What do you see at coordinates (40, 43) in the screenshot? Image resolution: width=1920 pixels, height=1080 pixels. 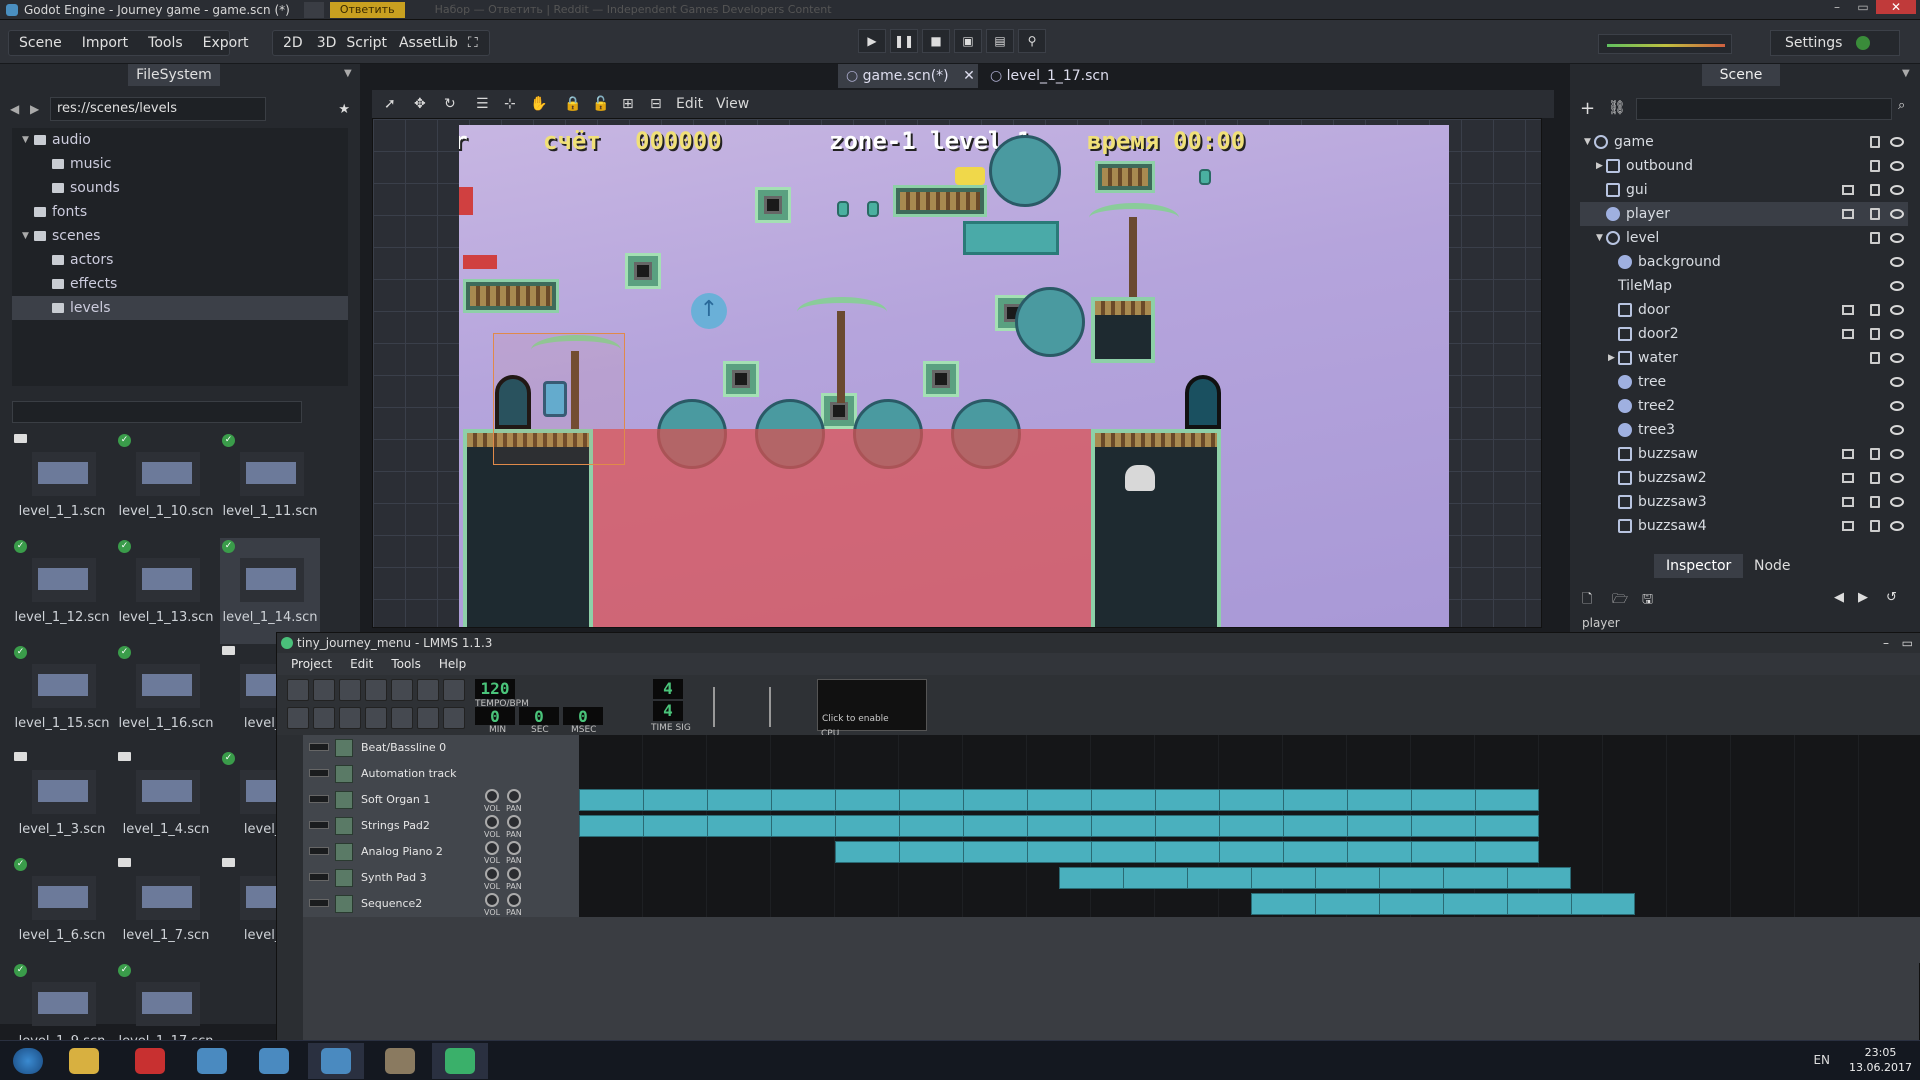 I see `menu-scene: Scene` at bounding box center [40, 43].